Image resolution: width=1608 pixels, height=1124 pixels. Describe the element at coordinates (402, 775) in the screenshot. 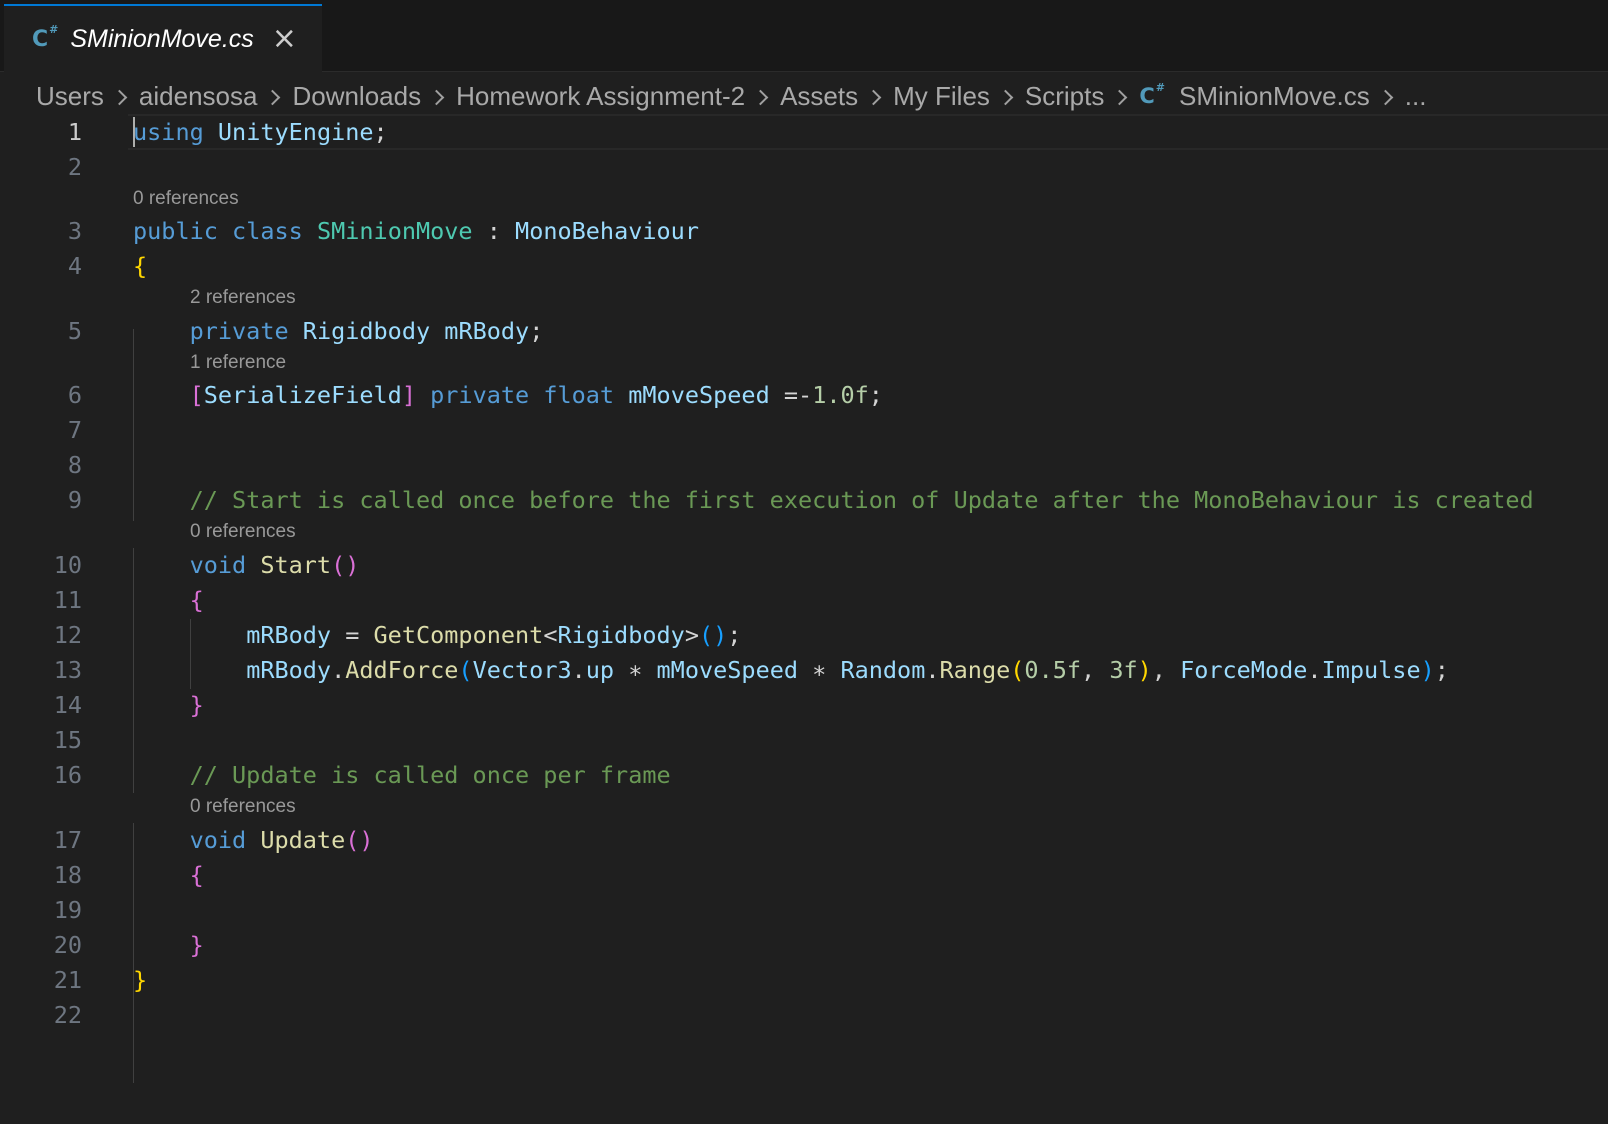

I see `line-code: // Update is called once per frame` at that location.